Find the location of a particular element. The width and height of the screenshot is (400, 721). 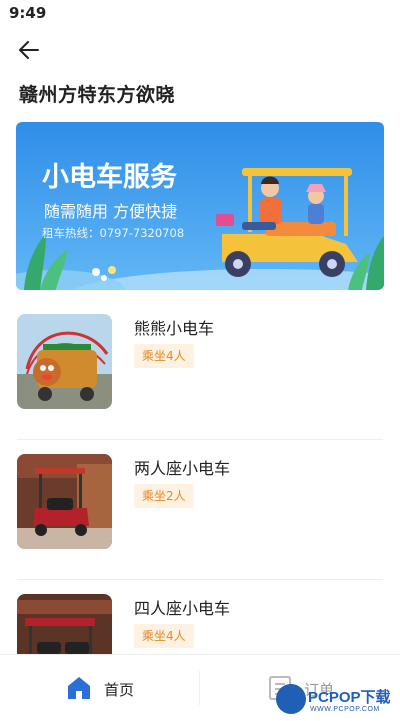

watermark-text: PCPOP下载 is located at coordinates (349, 697).